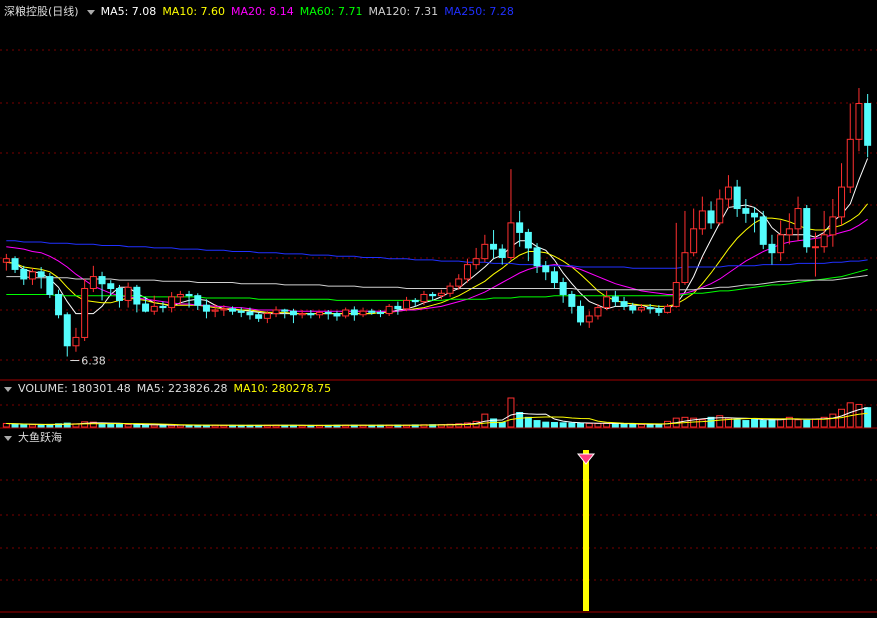  Describe the element at coordinates (128, 11) in the screenshot. I see `legend-ma5: MA5: 7.08` at that location.